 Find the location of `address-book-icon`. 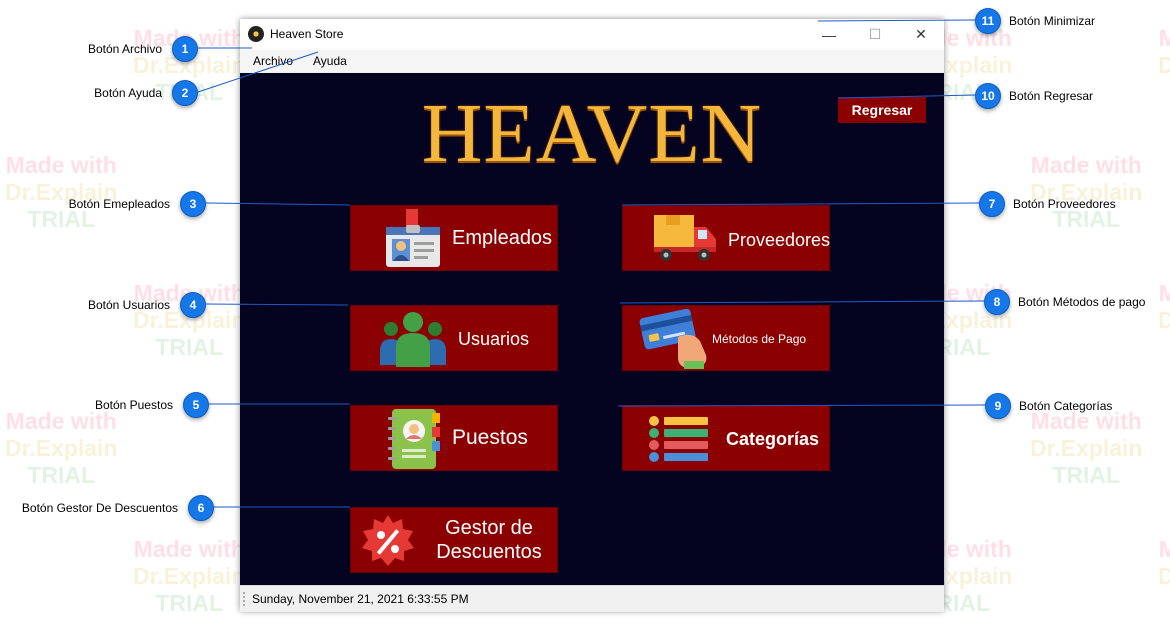

address-book-icon is located at coordinates (414, 439).